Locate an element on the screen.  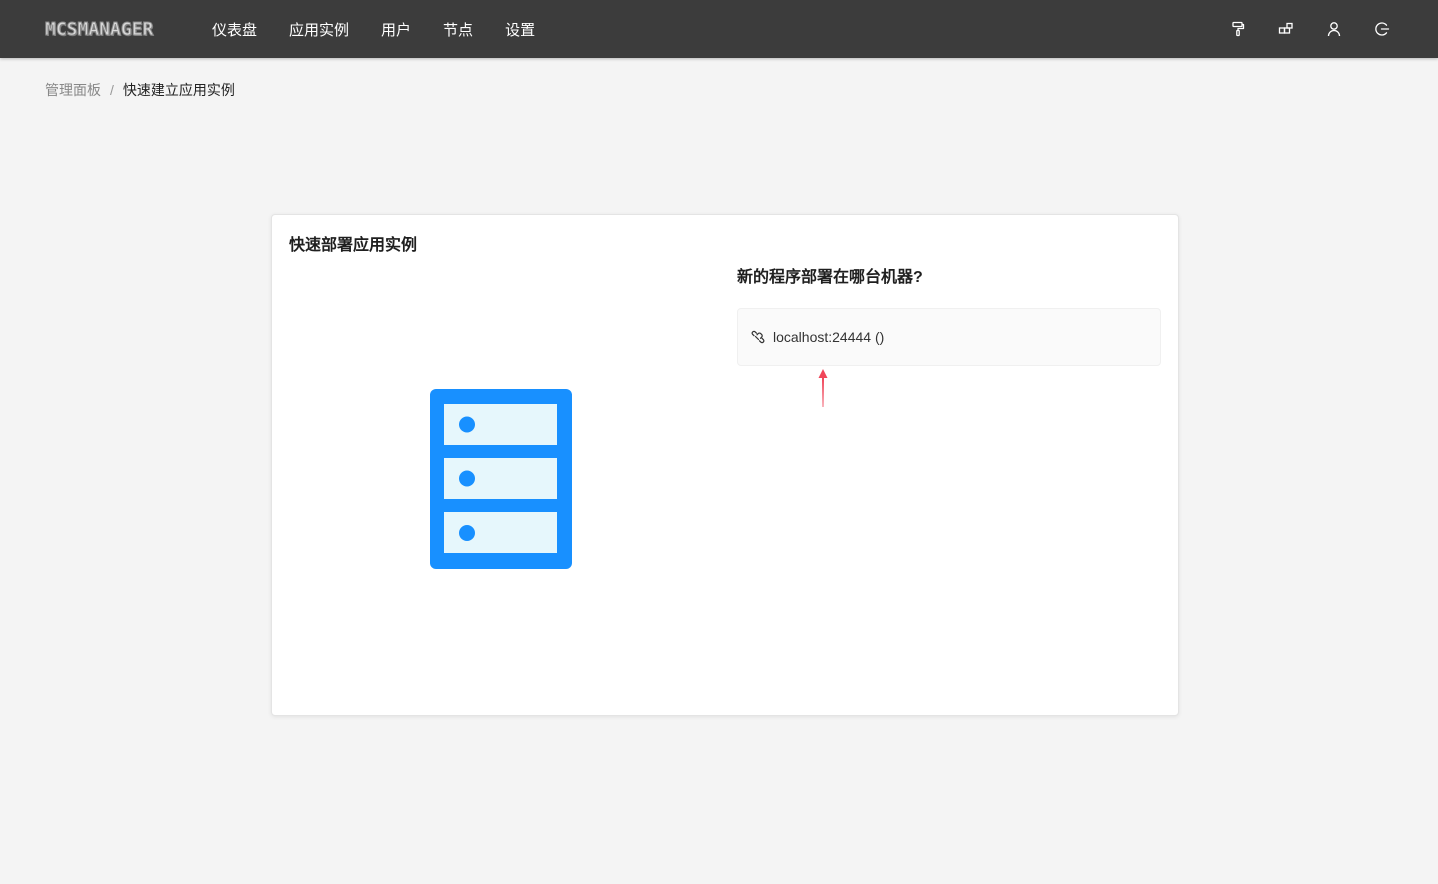
deploy-target-question: 新的程序部署在哪台机器? is located at coordinates (830, 277).